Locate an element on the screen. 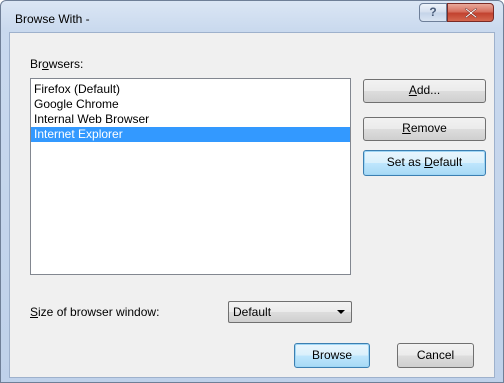  window-size-label: Size of browser window: is located at coordinates (95, 312).